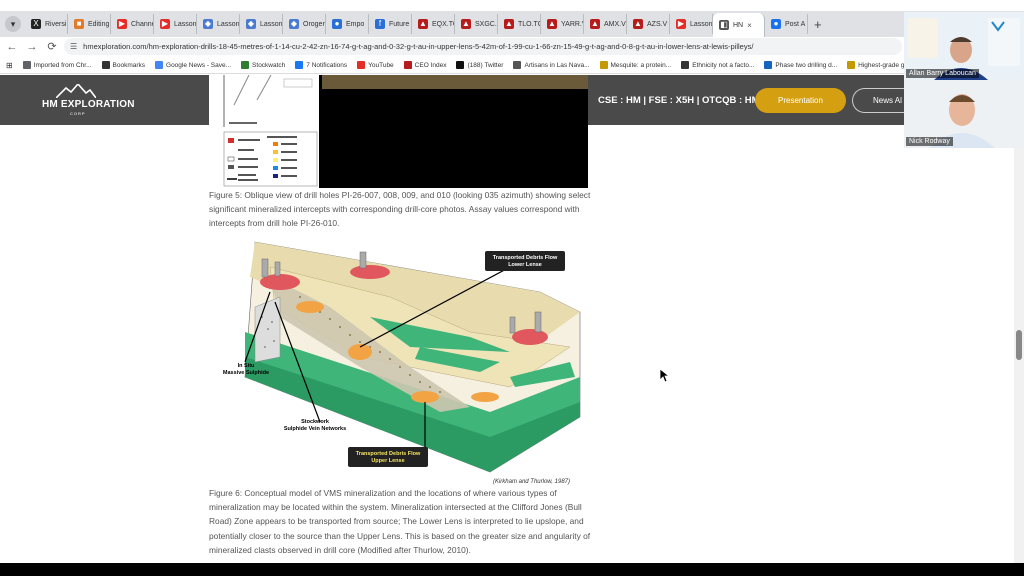 This screenshot has height=576, width=1024. What do you see at coordinates (964, 46) in the screenshot?
I see `video-tile-allan: Allan Barry Laboucan` at bounding box center [964, 46].